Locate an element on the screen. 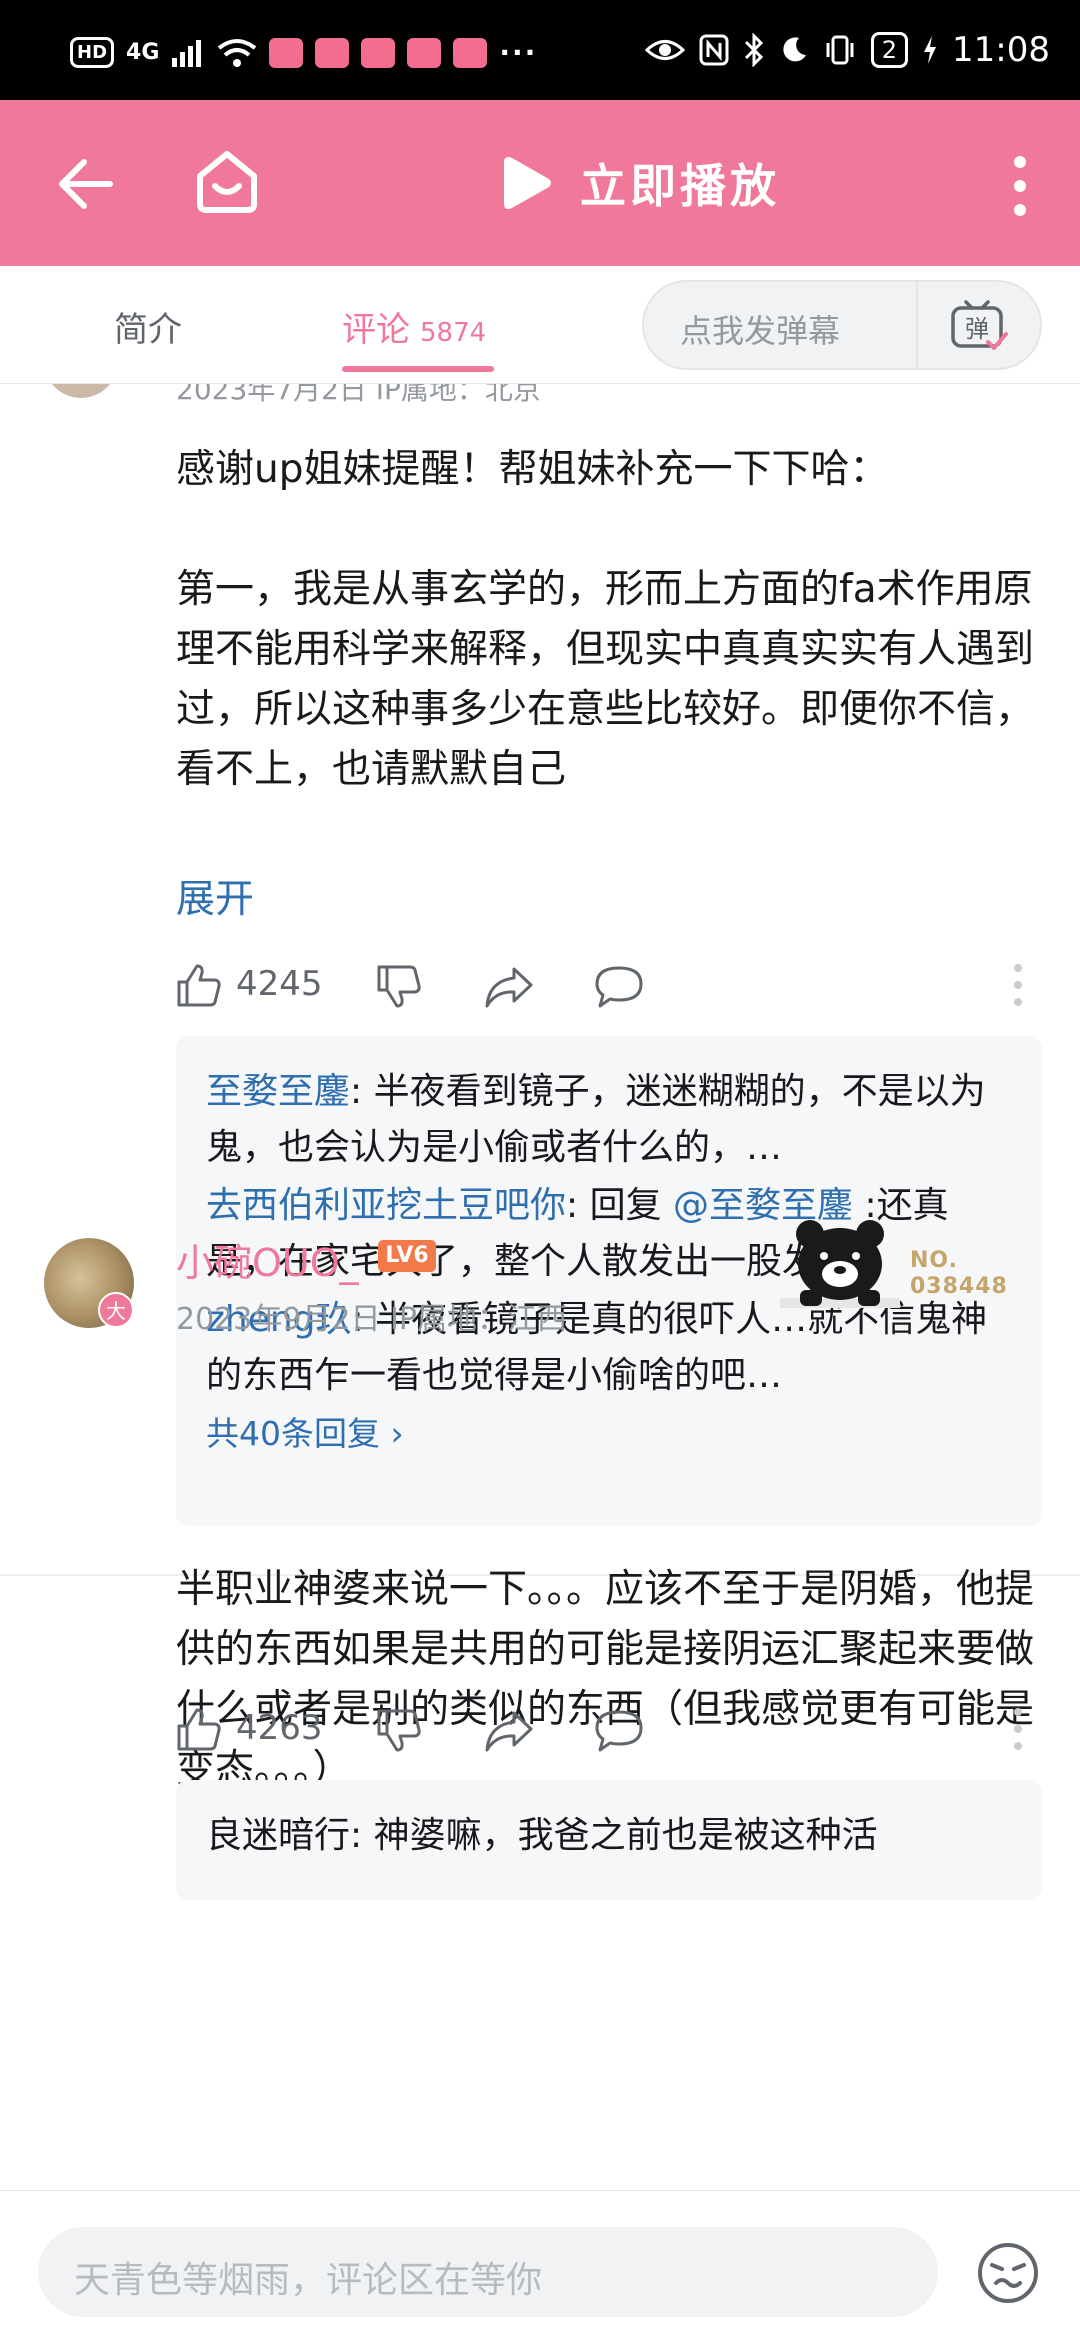  emoji-icon is located at coordinates (1008, 2273).